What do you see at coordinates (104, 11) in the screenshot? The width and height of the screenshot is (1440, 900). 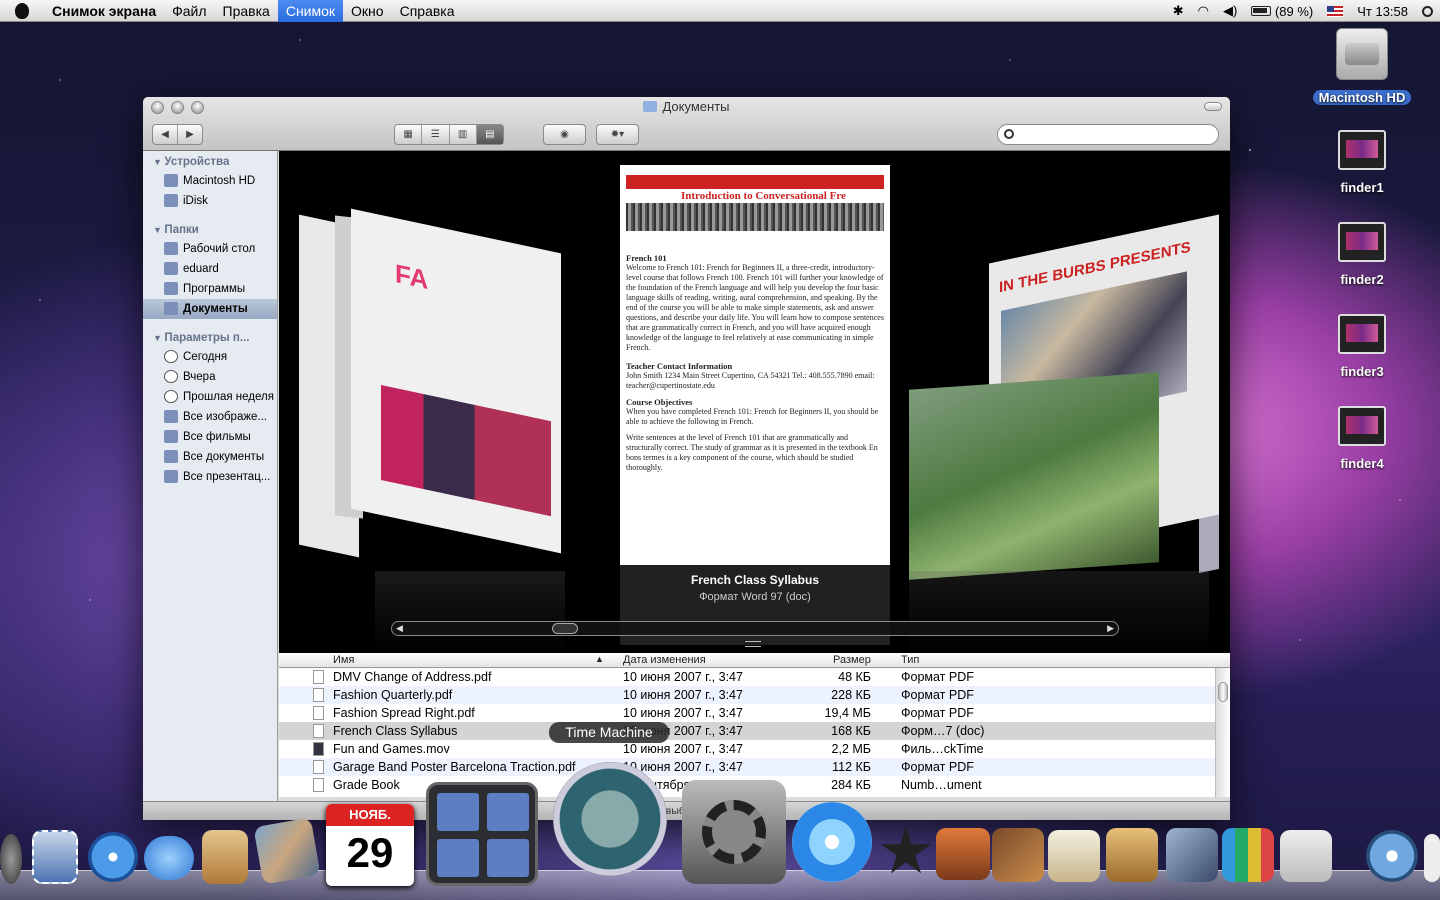 I see `menu-app-name: Снимок экрана` at bounding box center [104, 11].